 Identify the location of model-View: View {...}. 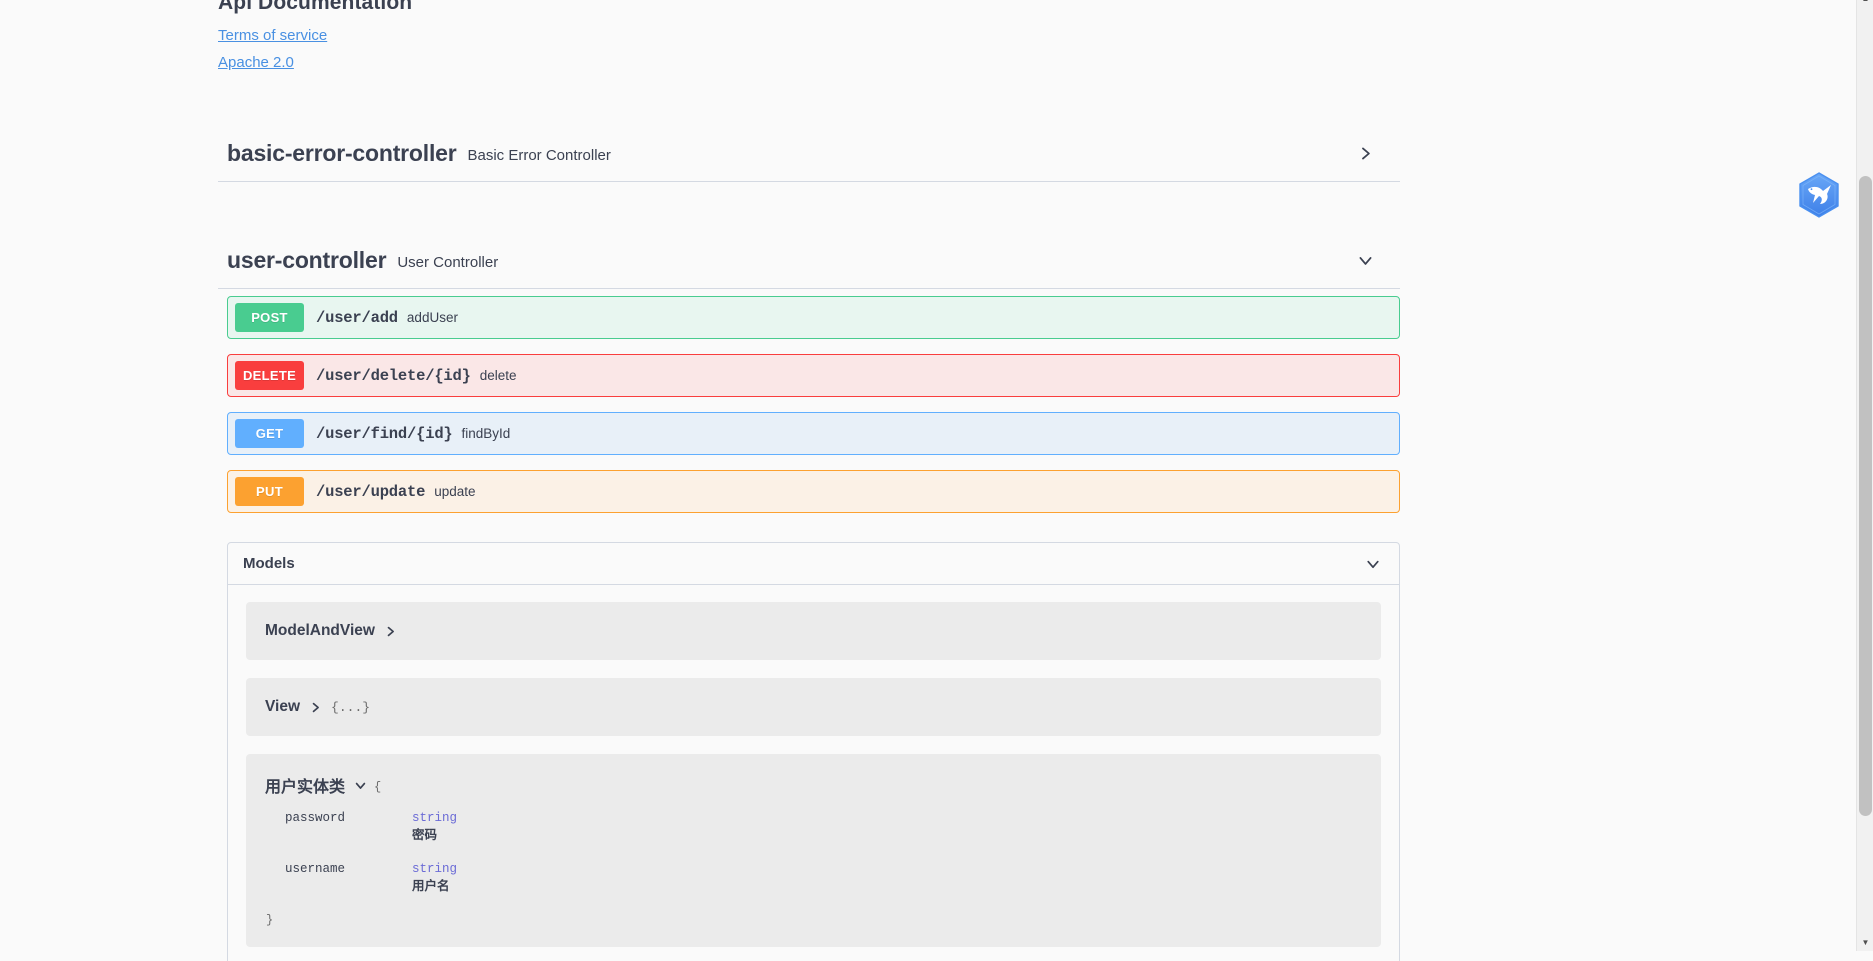
(813, 707).